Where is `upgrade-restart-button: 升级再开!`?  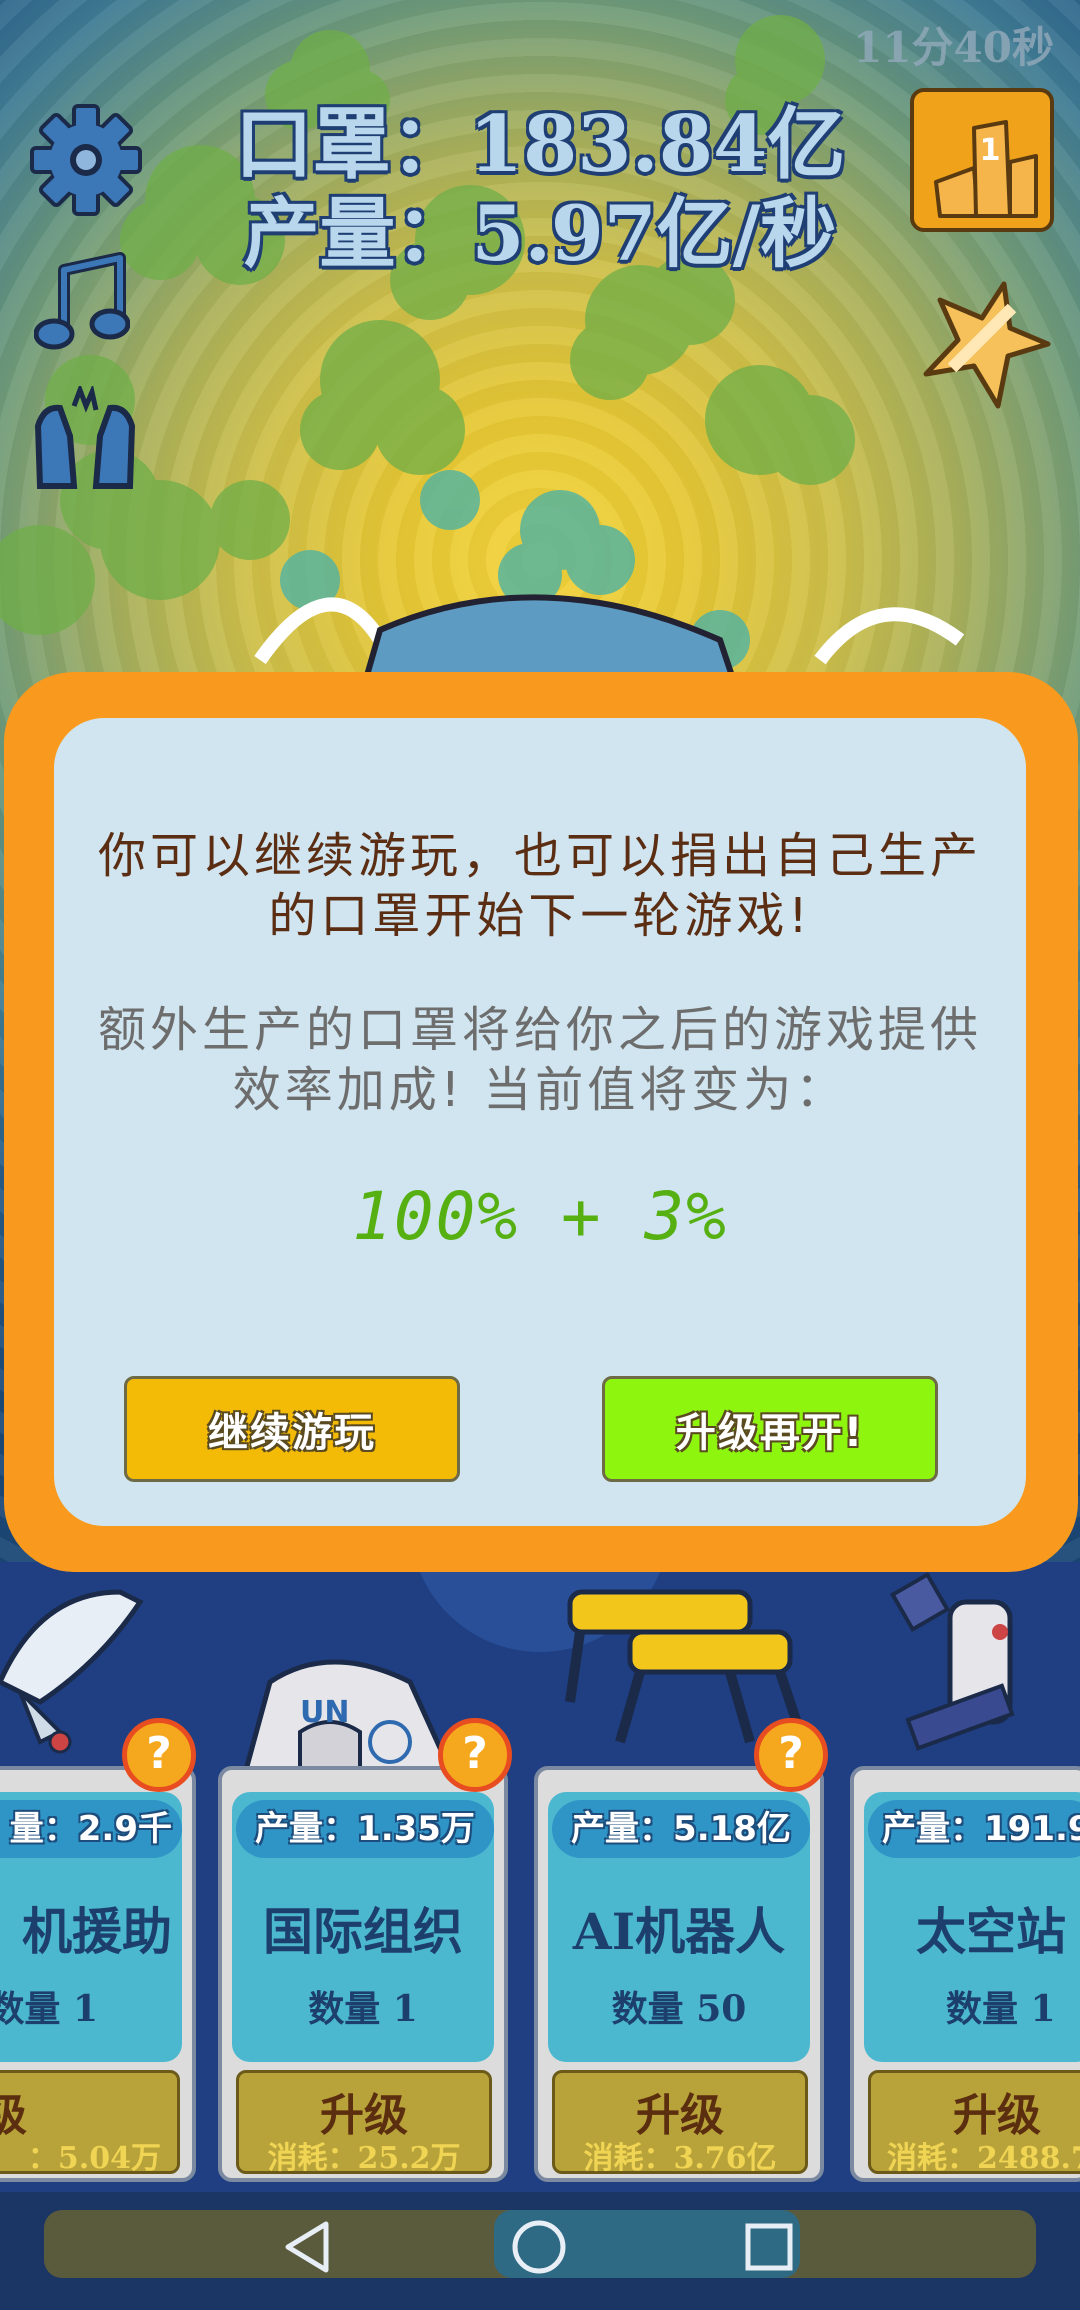
upgrade-restart-button: 升级再开! is located at coordinates (770, 1429).